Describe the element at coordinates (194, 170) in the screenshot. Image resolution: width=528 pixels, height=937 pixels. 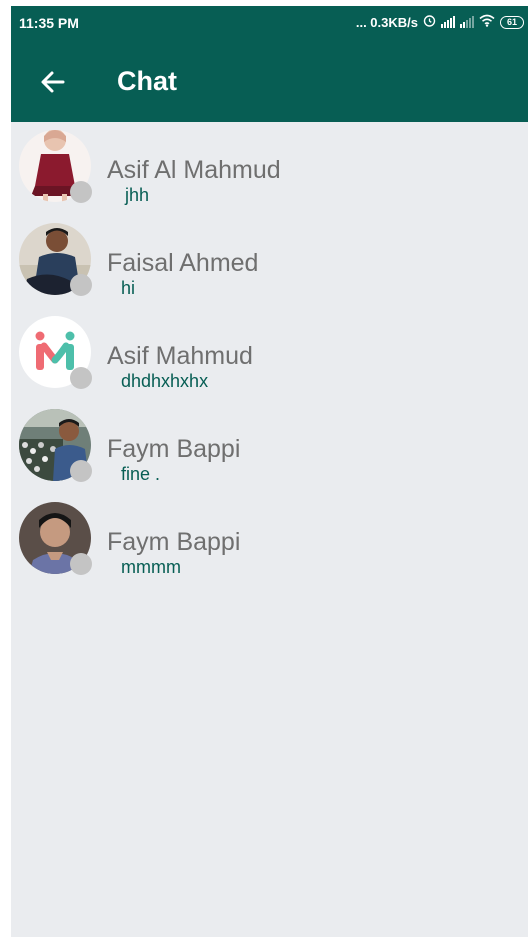
I see `contact-name: Asif Al Mahmud` at that location.